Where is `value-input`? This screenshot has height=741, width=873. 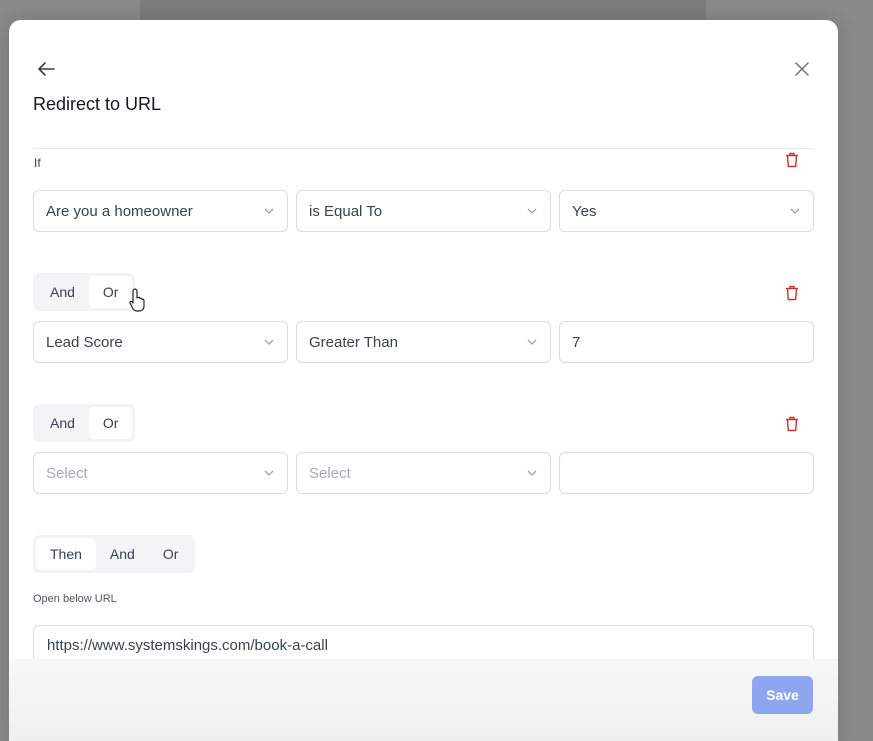 value-input is located at coordinates (686, 473).